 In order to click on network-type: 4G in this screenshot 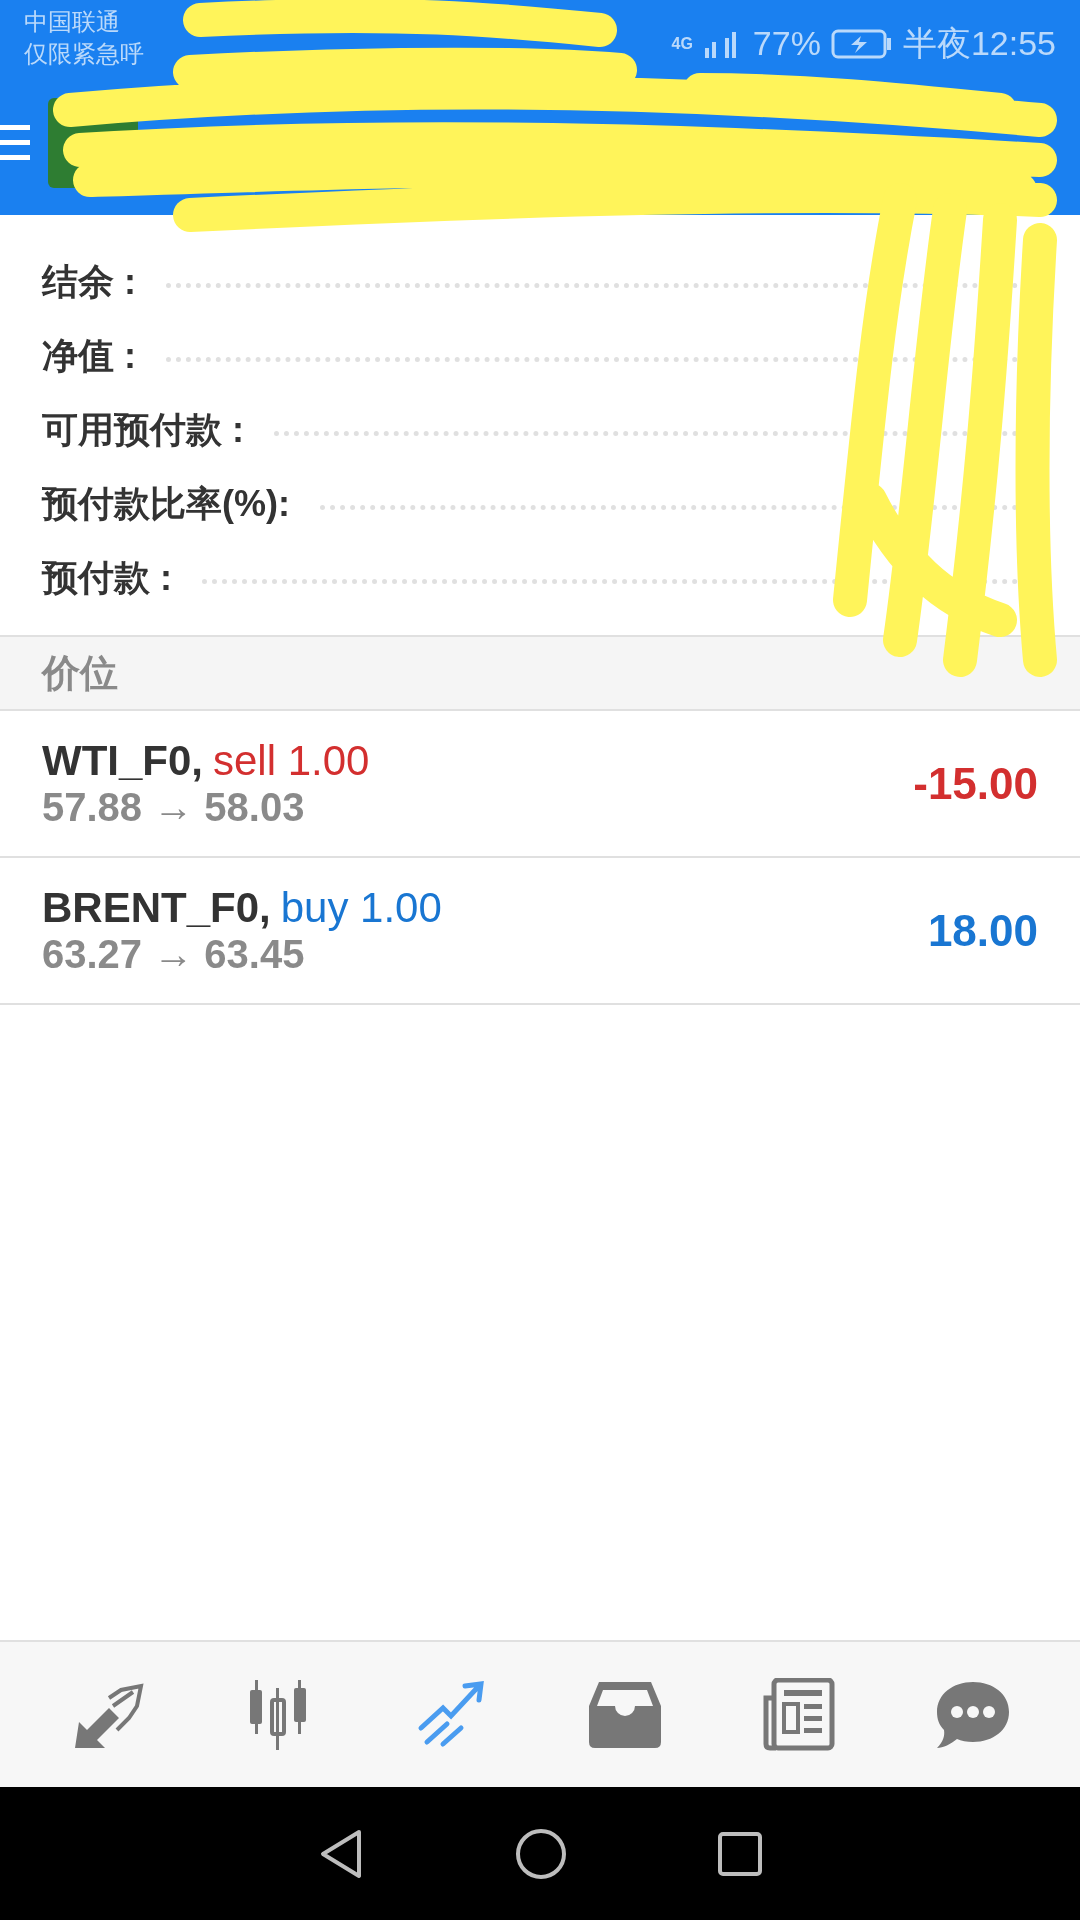, I will do `click(682, 43)`.